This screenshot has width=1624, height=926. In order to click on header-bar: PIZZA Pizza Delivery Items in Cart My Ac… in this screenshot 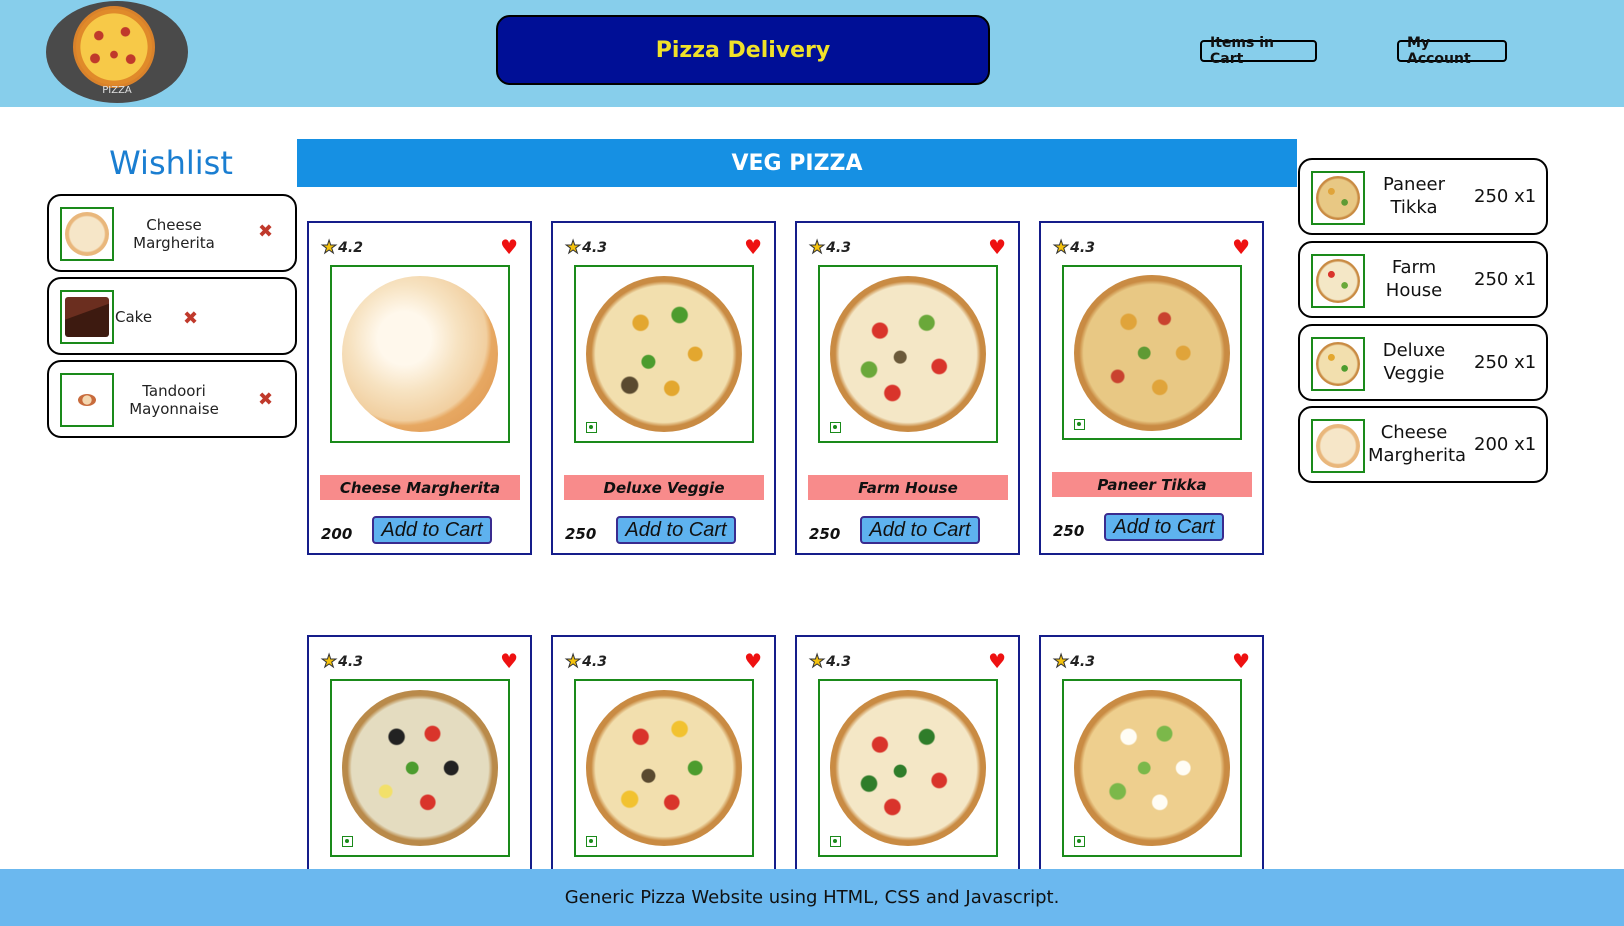, I will do `click(812, 53)`.